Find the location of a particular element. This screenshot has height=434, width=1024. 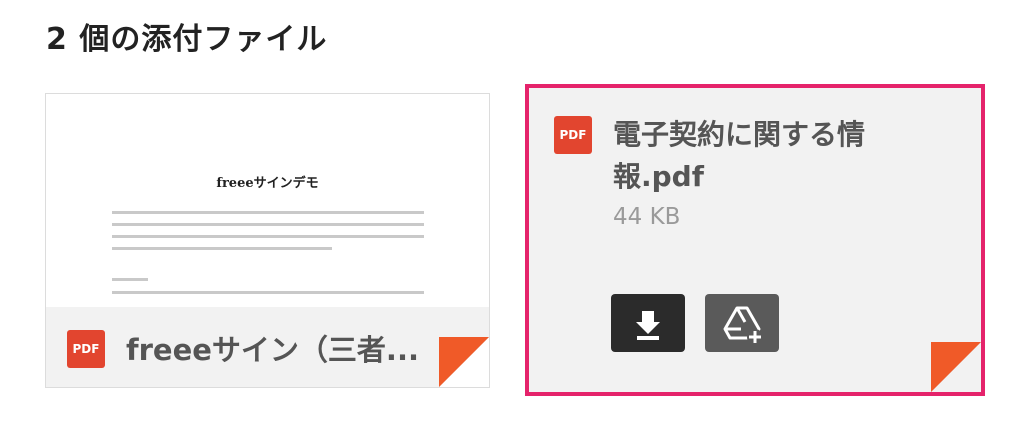

download-icon is located at coordinates (648, 325).